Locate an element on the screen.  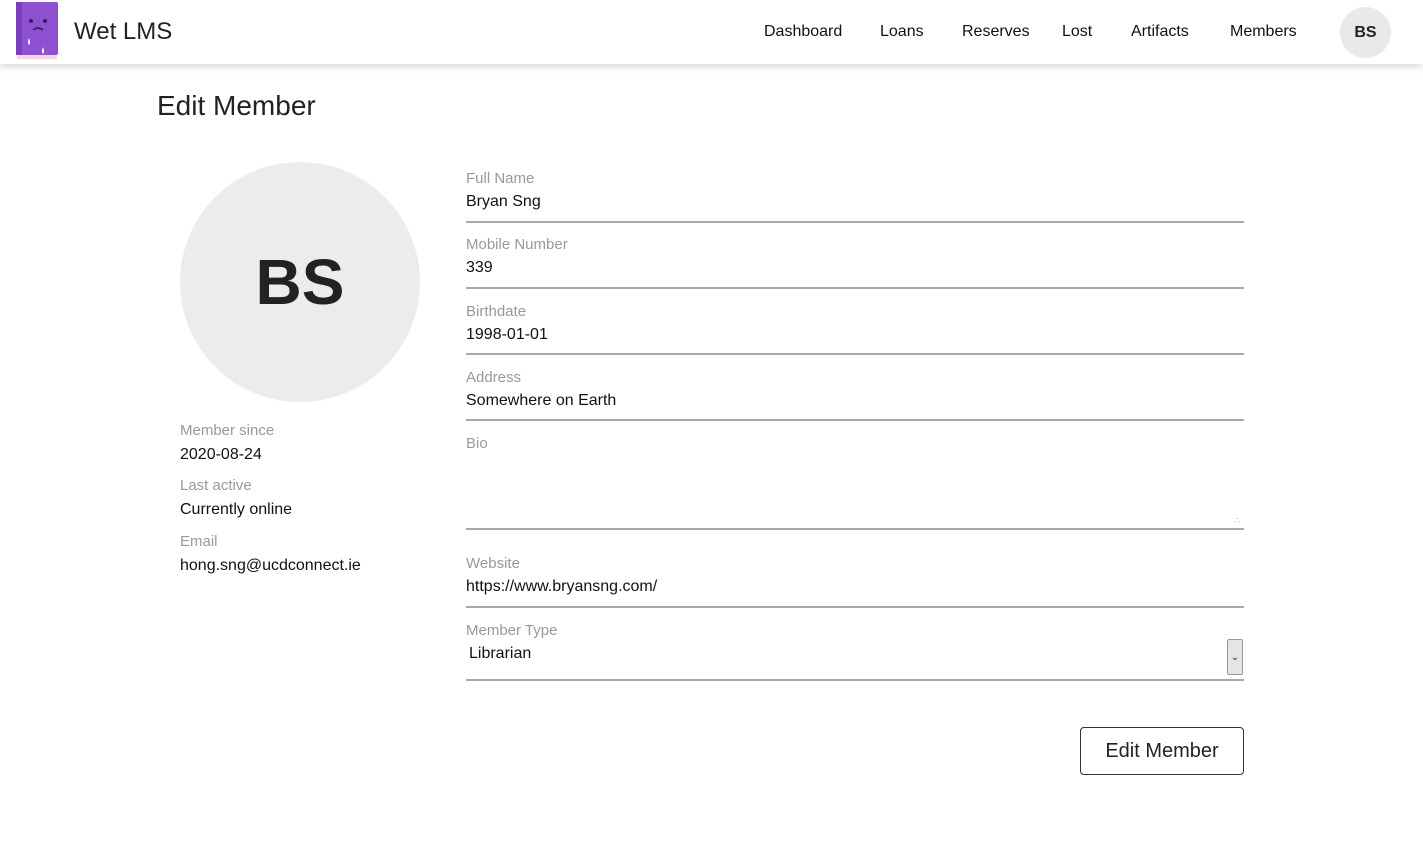
edit-member-button: Edit Member is located at coordinates (1162, 751).